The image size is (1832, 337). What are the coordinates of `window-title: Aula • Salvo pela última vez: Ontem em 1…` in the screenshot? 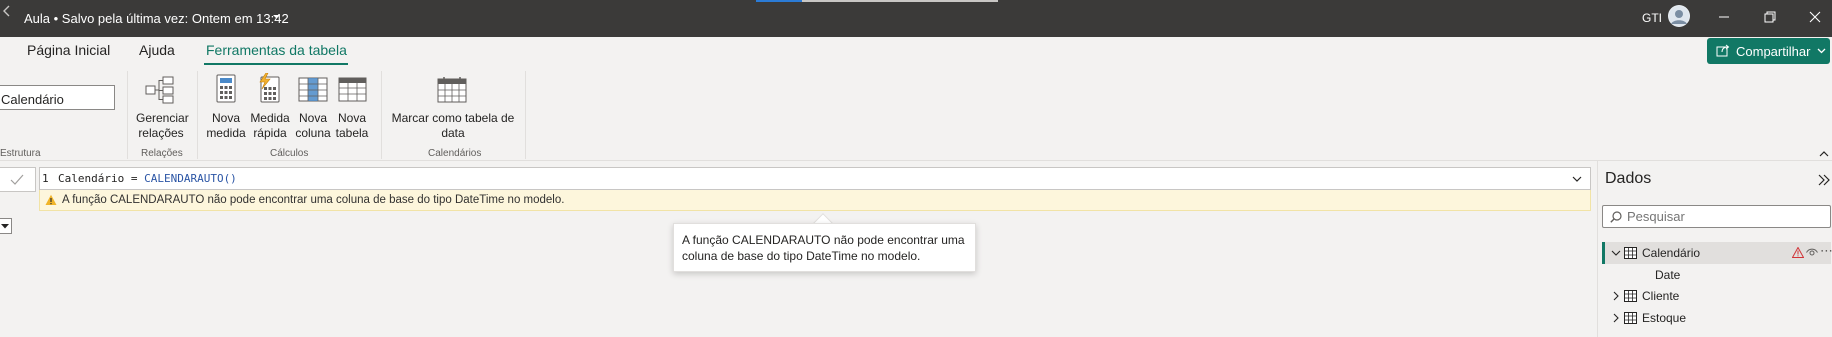 It's located at (156, 18).